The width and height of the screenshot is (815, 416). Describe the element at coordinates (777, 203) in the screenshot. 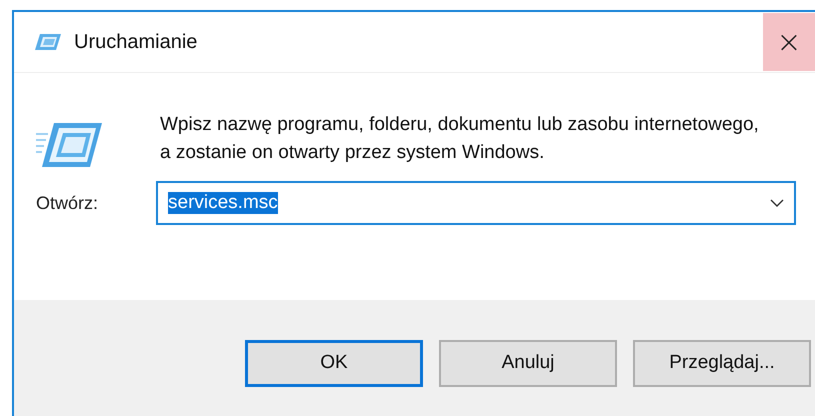

I see `dropdown-chevron-icon` at that location.